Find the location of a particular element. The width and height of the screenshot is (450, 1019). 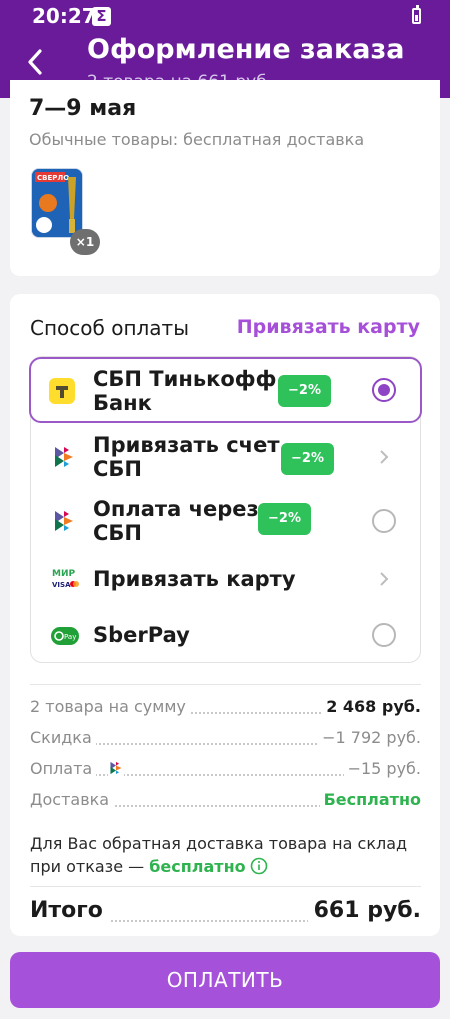

quantity-badge: ×1 is located at coordinates (85, 242).